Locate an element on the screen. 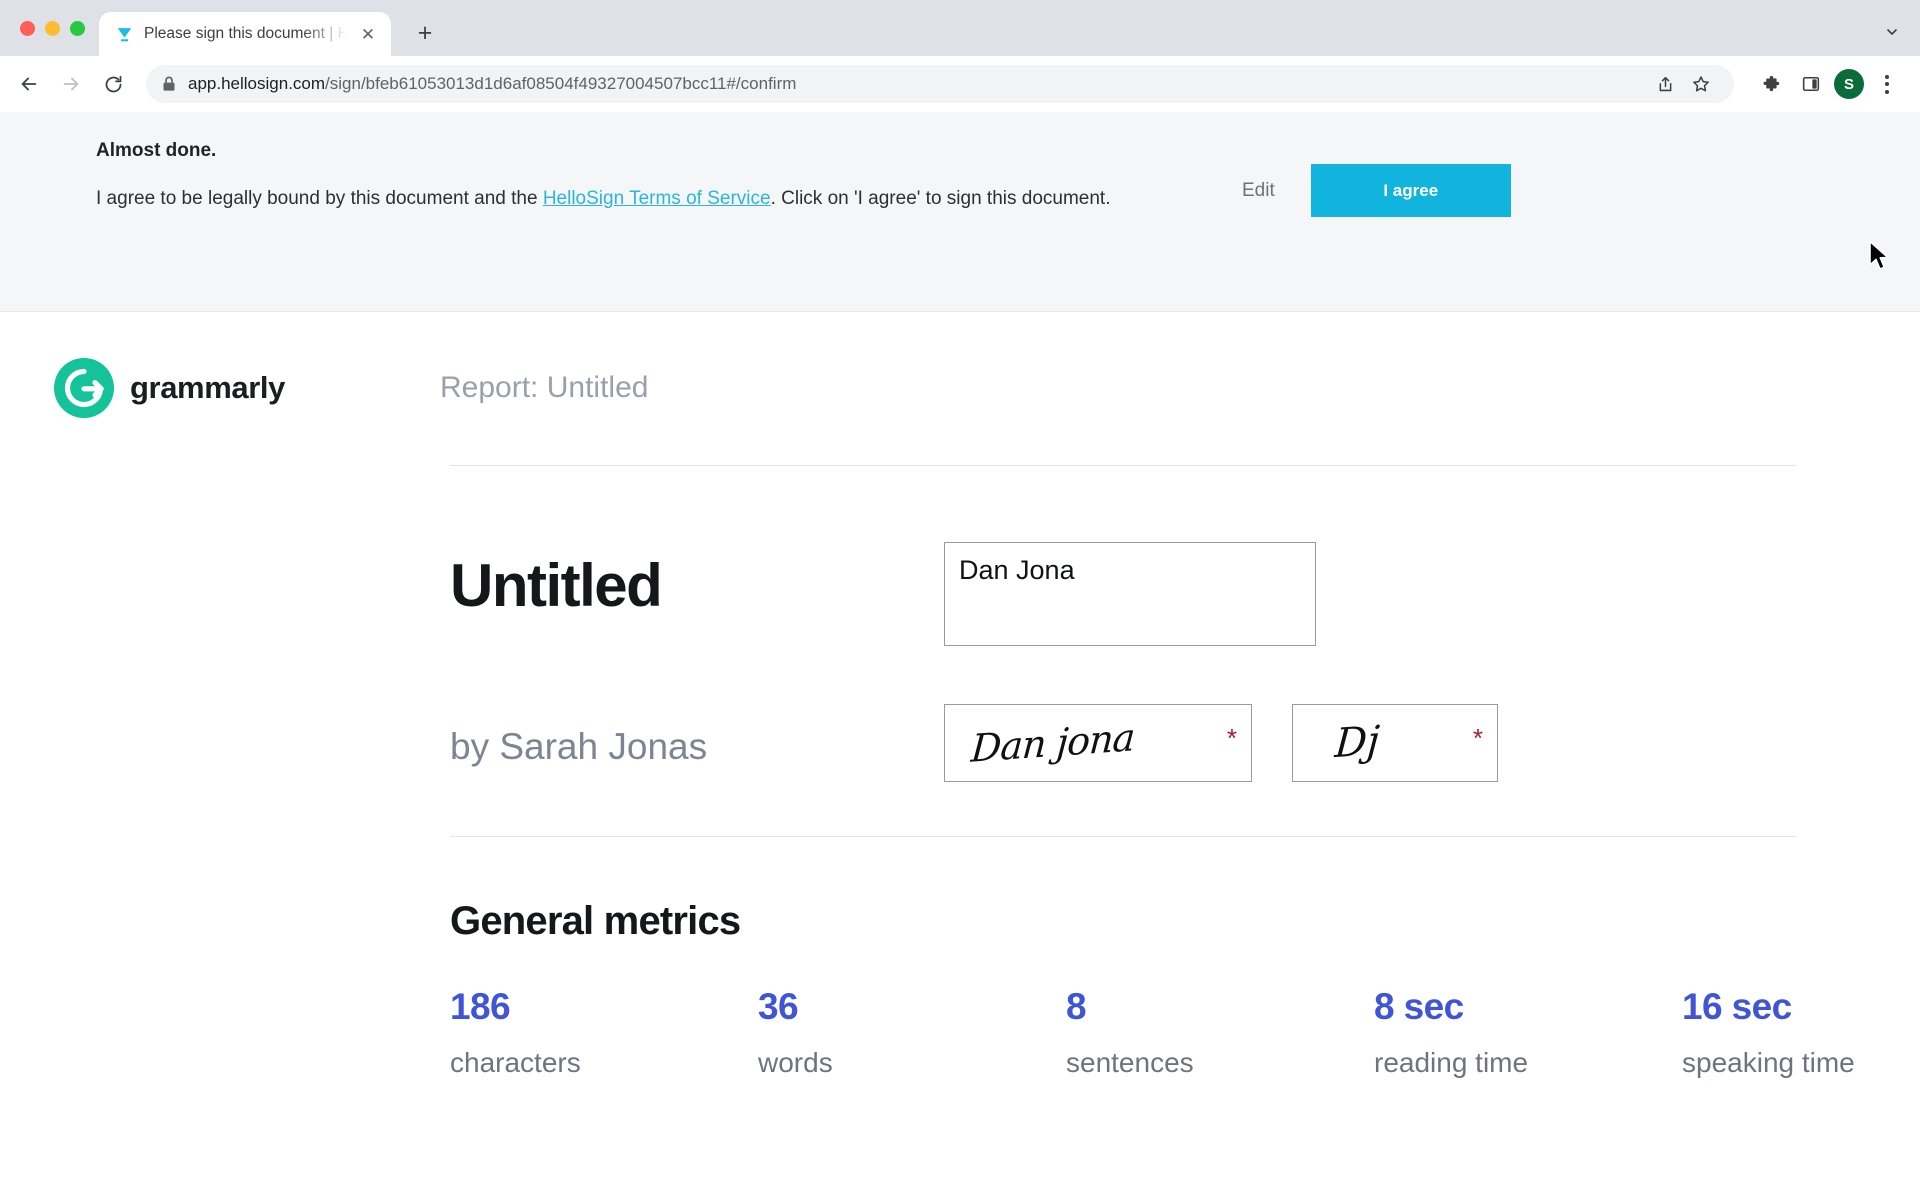 This screenshot has height=1200, width=1920. byline-row: by Sarah Jonas Dan jona * Dj * is located at coordinates (1157, 743).